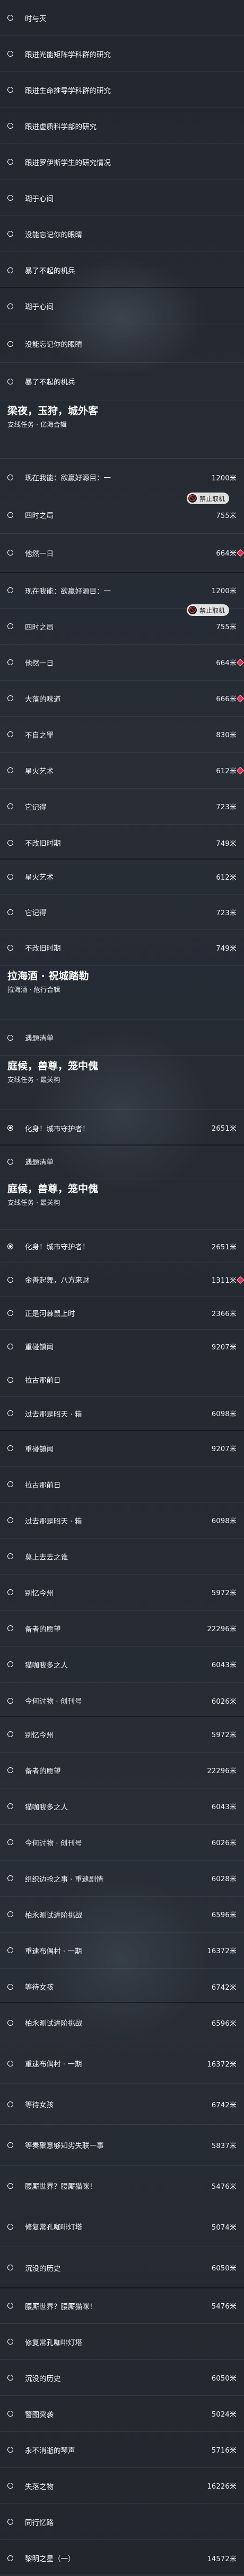  Describe the element at coordinates (122, 843) in the screenshot. I see `quest-item: 不改旧时期 749米` at that location.